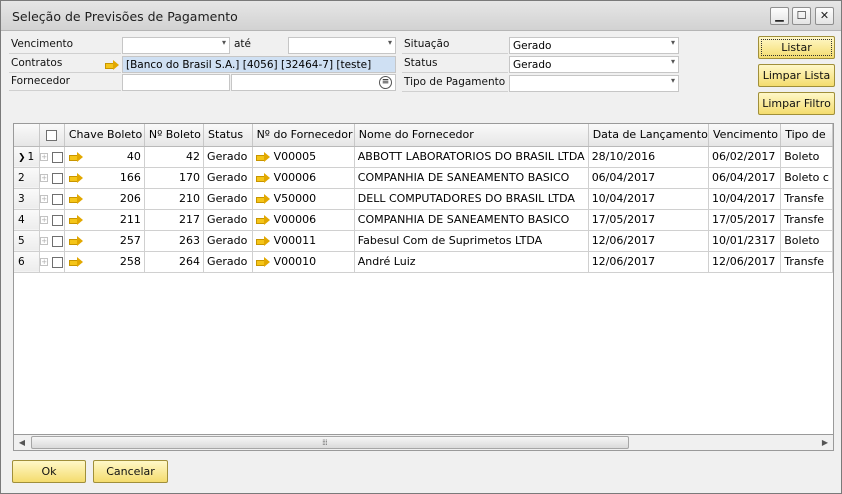 The width and height of the screenshot is (842, 494). Describe the element at coordinates (104, 157) in the screenshot. I see `cell-chave: 40` at that location.